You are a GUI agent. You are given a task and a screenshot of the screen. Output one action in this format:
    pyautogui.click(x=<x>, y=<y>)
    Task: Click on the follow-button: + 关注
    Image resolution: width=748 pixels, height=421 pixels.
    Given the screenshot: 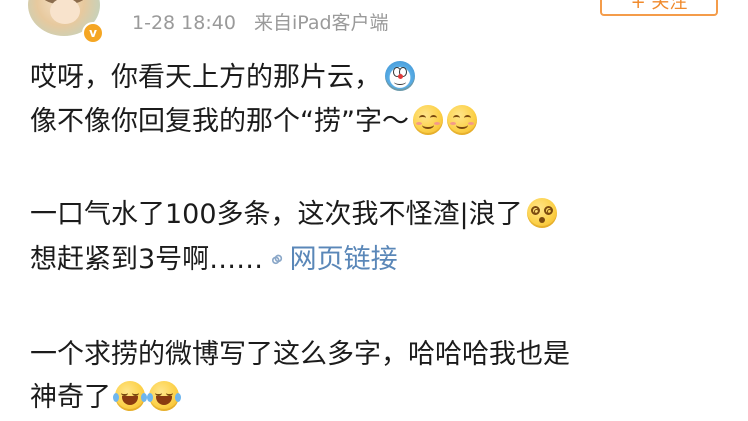 What is the action you would take?
    pyautogui.click(x=659, y=8)
    